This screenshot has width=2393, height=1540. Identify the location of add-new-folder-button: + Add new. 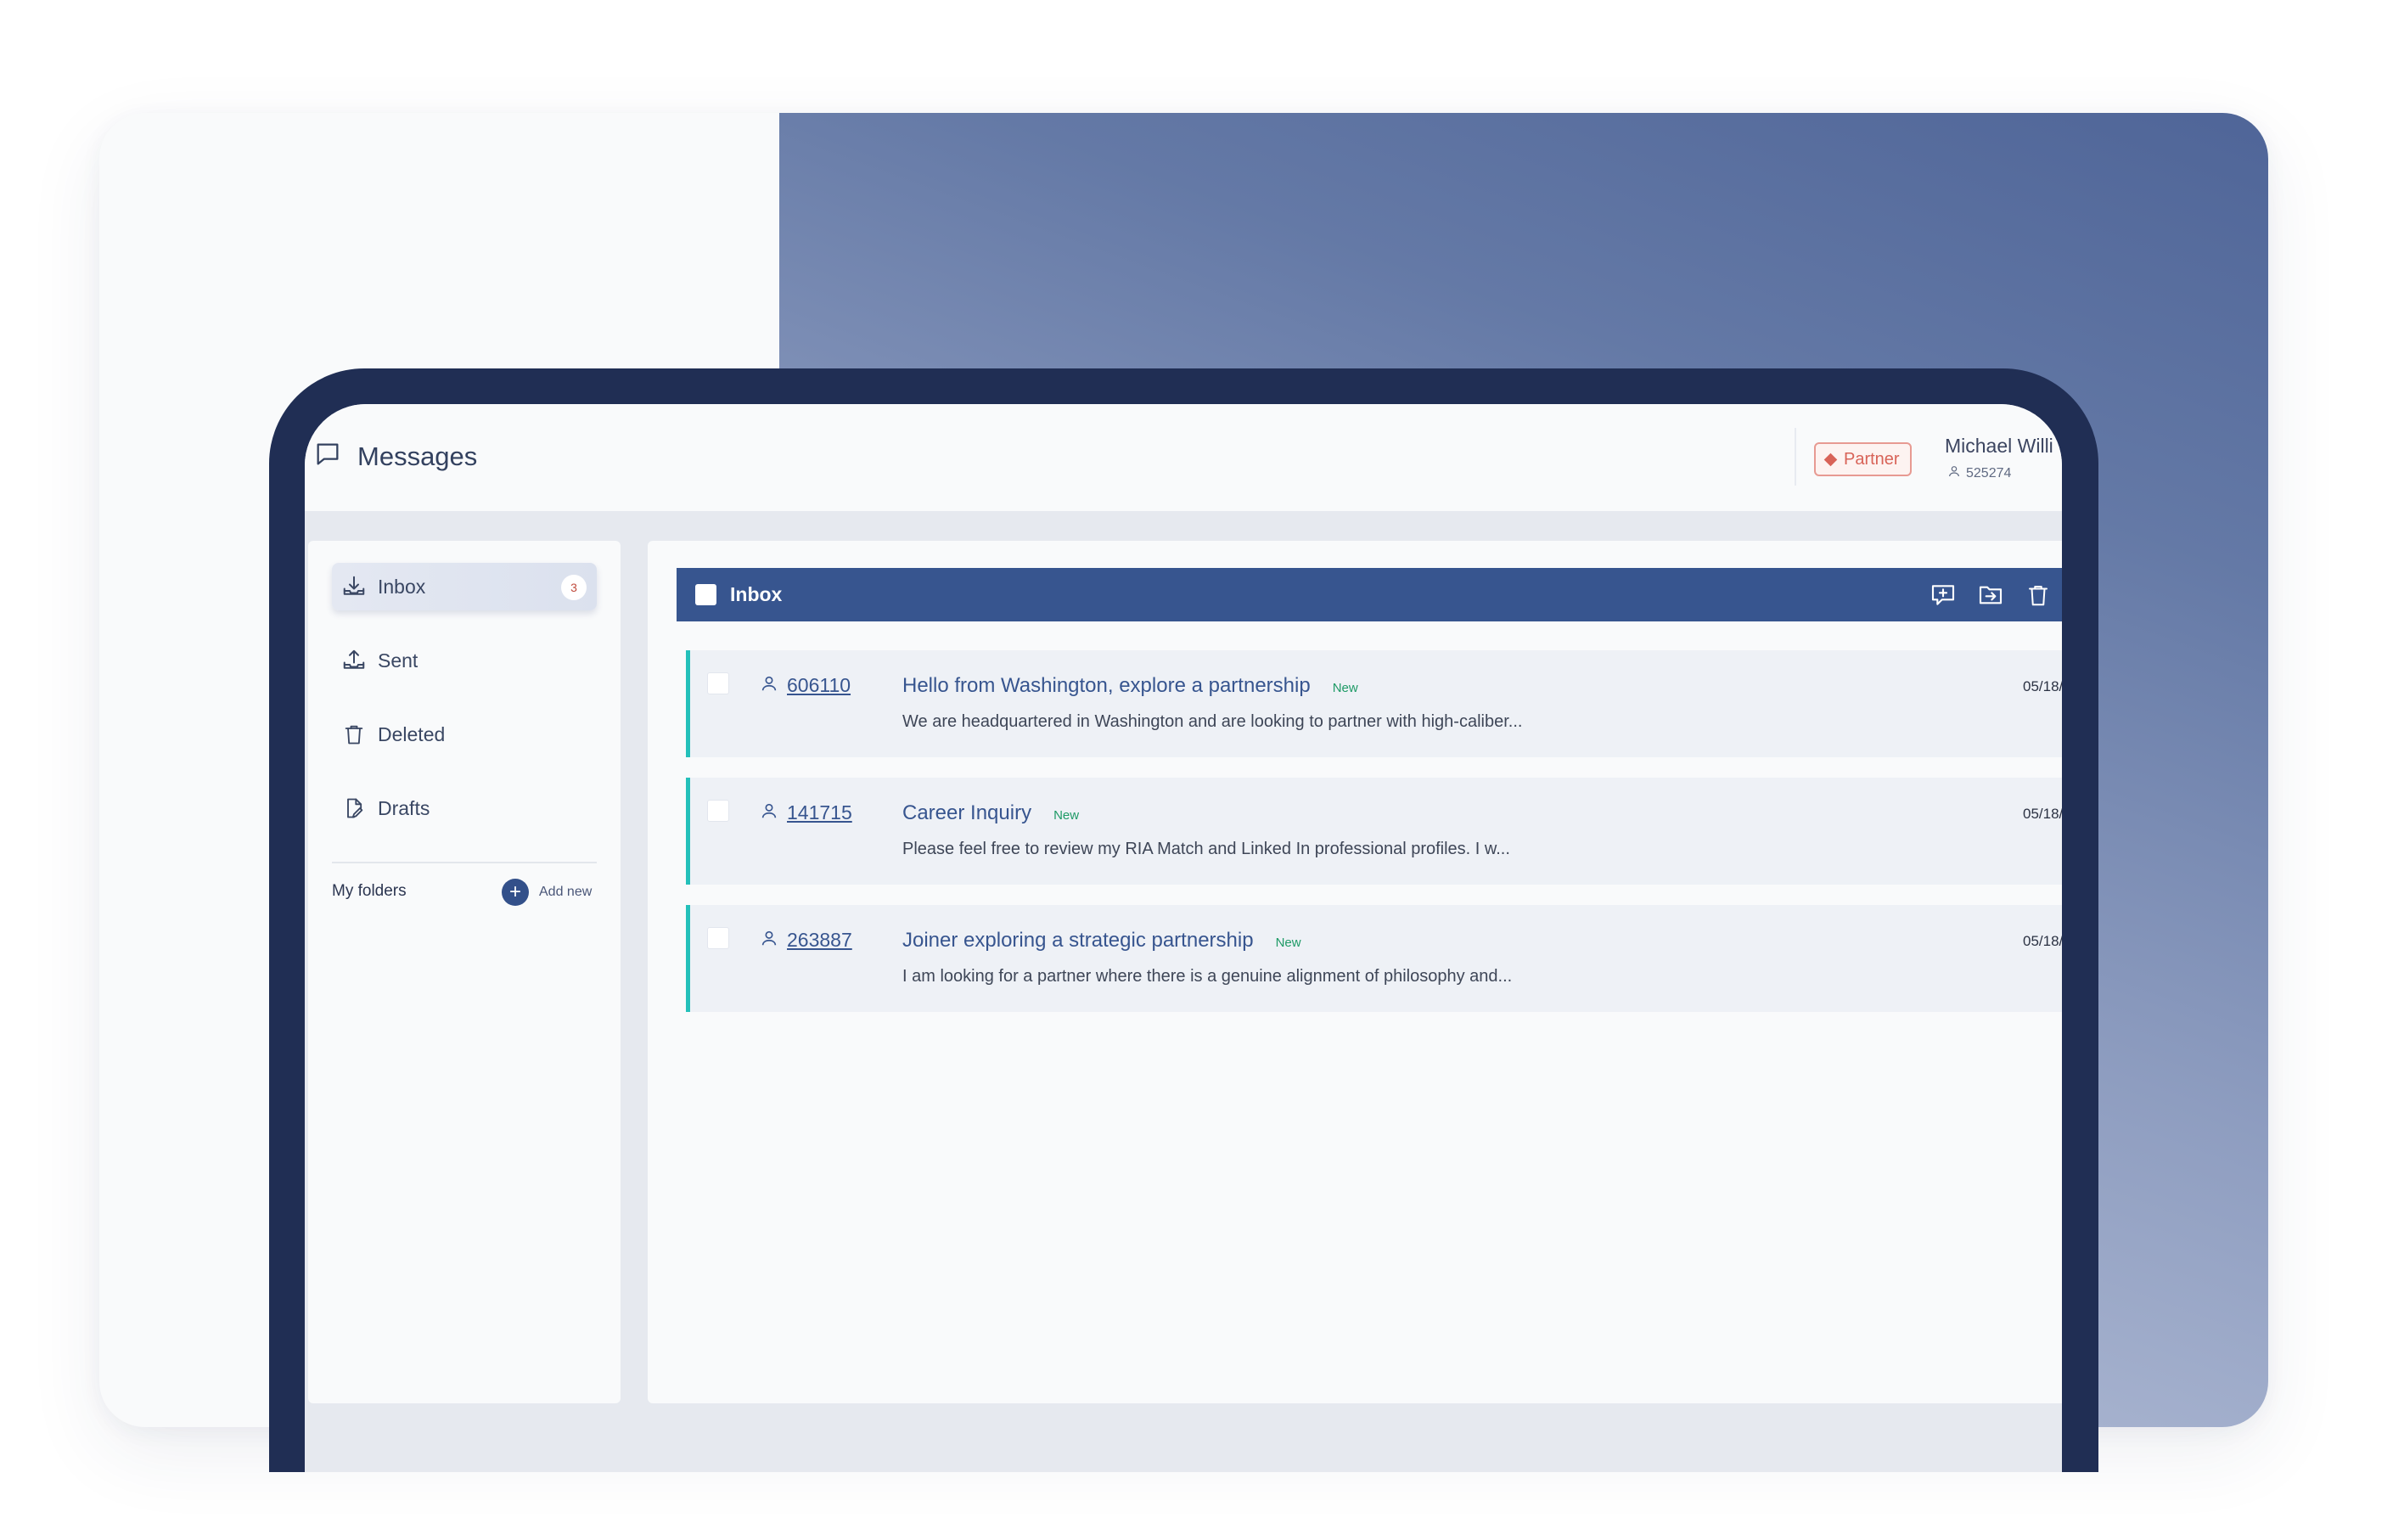
(547, 892).